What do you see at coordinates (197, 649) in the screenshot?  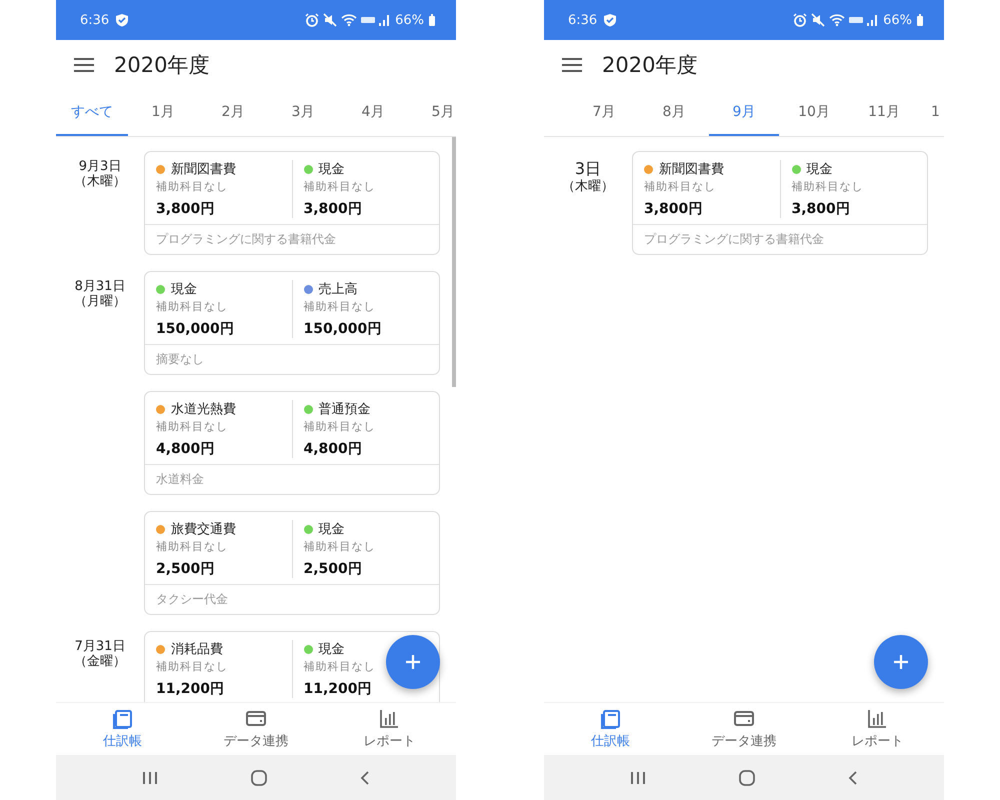 I see `account-name: 消耗品費` at bounding box center [197, 649].